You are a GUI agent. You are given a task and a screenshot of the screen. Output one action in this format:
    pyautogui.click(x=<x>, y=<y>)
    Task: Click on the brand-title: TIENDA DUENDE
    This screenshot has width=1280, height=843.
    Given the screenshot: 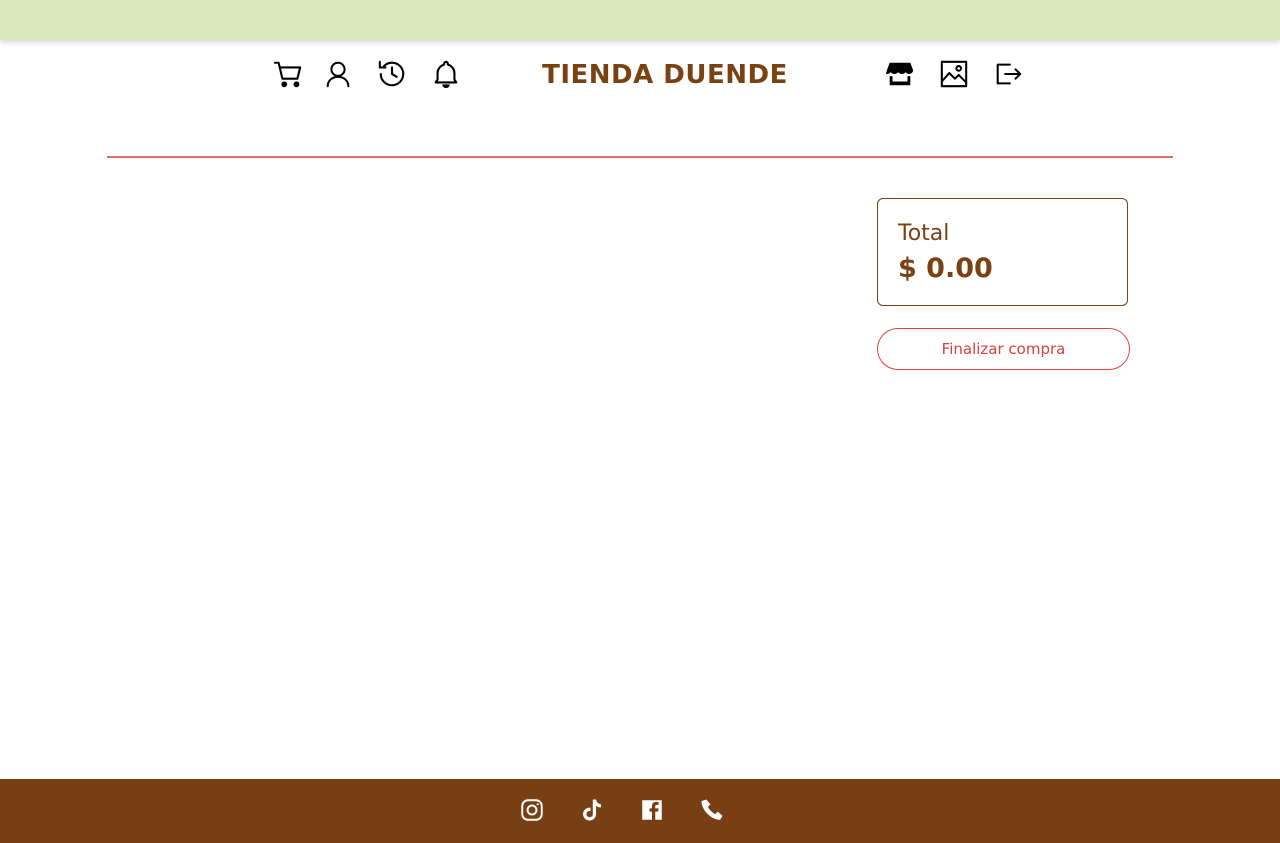 What is the action you would take?
    pyautogui.click(x=665, y=75)
    